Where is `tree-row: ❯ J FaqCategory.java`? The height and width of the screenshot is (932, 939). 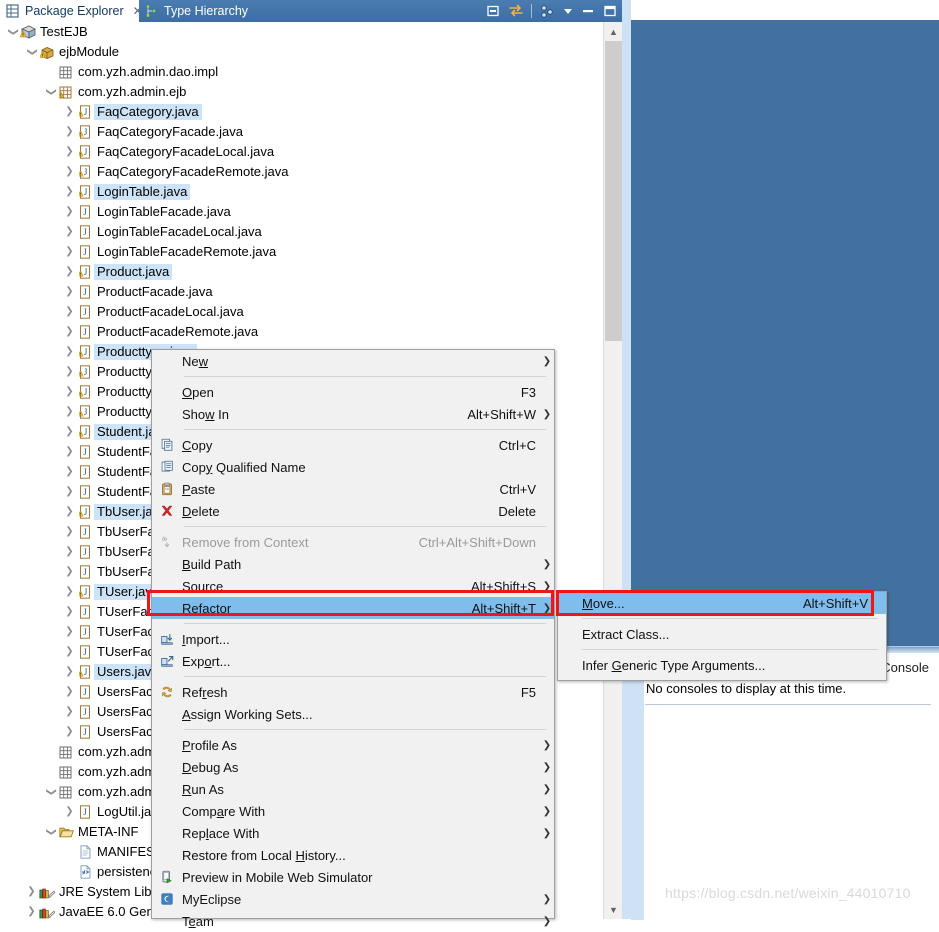
tree-row: ❯ J FaqCategory.java is located at coordinates (303, 112).